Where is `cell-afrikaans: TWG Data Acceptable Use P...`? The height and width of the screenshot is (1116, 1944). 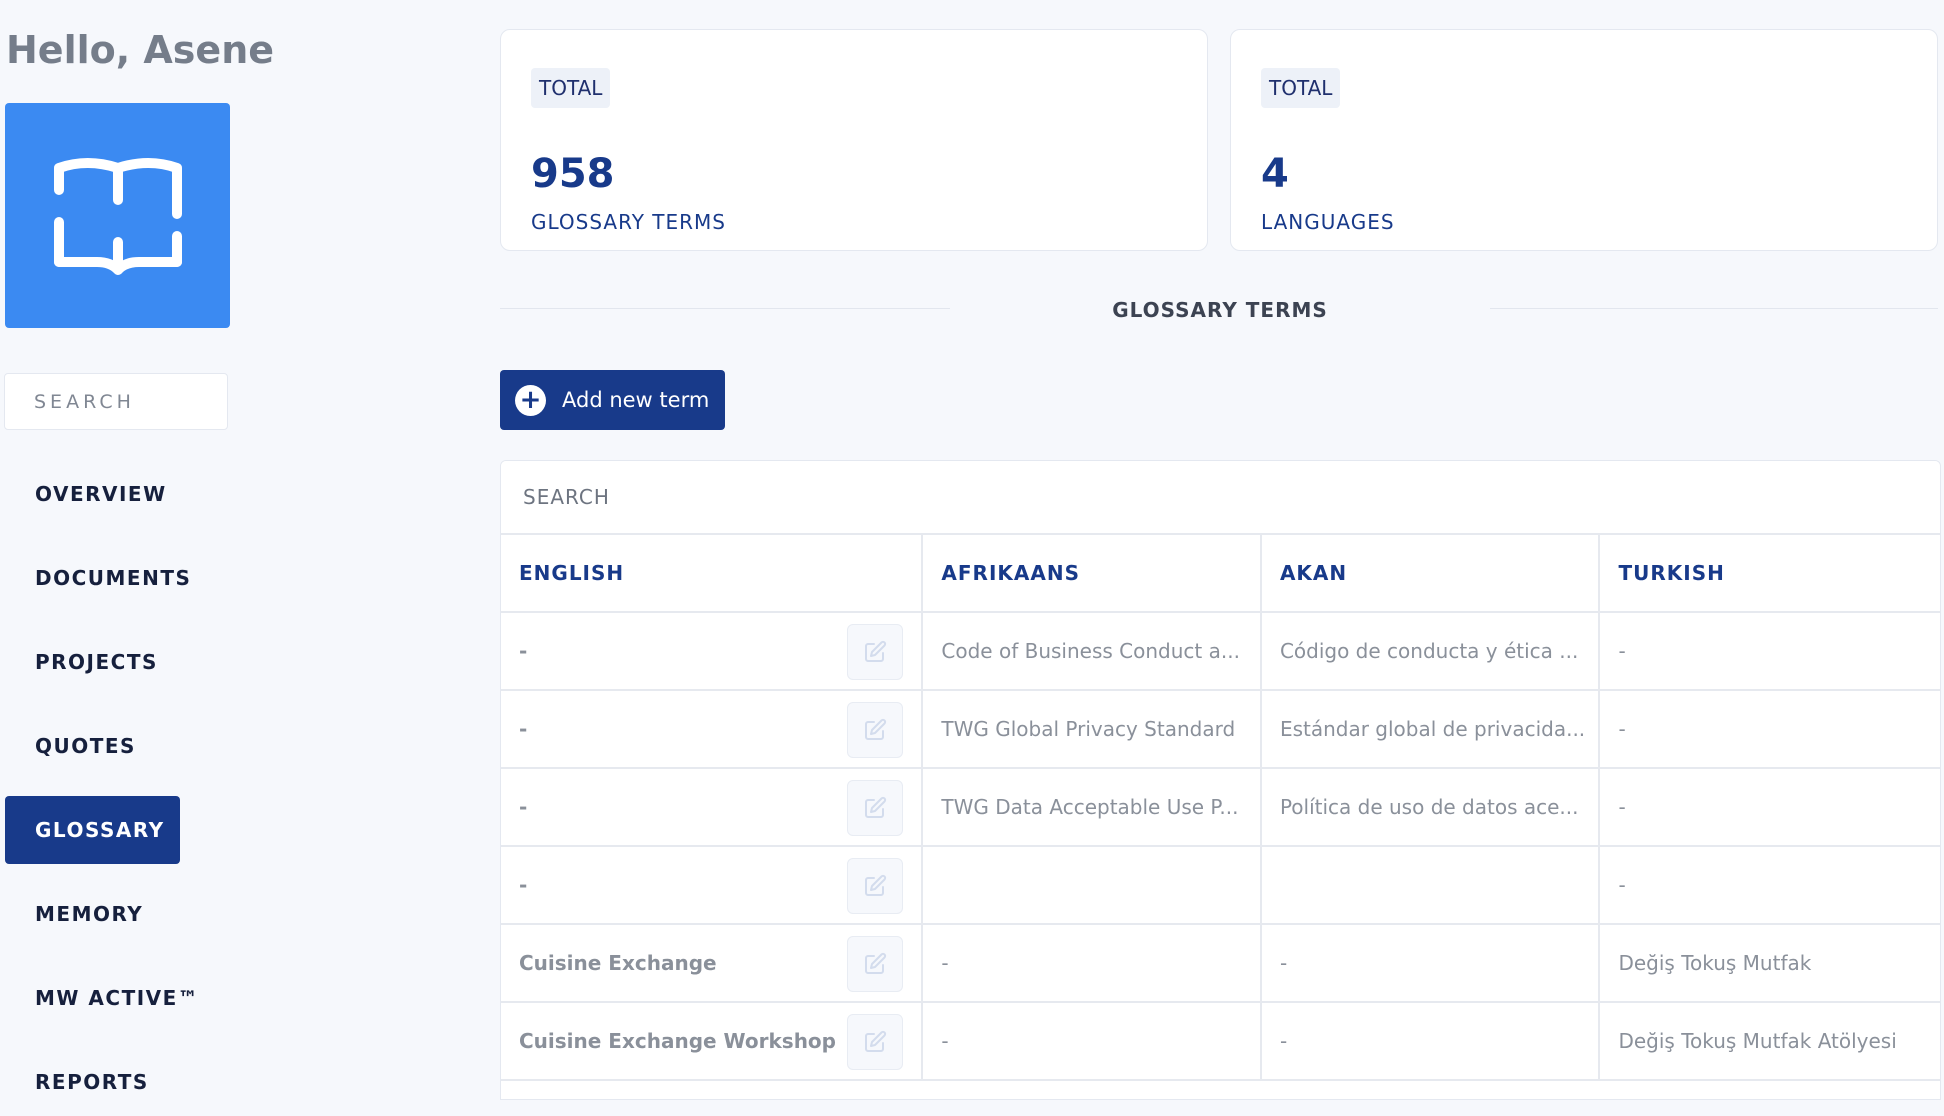 cell-afrikaans: TWG Data Acceptable Use P... is located at coordinates (1092, 807).